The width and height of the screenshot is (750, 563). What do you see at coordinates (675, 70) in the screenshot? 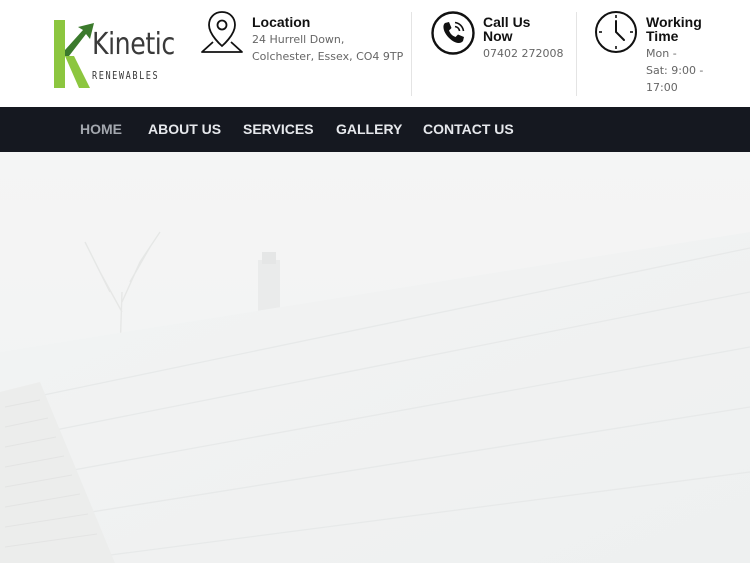
I see `hours-line-2: Sat: 9:00 -` at bounding box center [675, 70].